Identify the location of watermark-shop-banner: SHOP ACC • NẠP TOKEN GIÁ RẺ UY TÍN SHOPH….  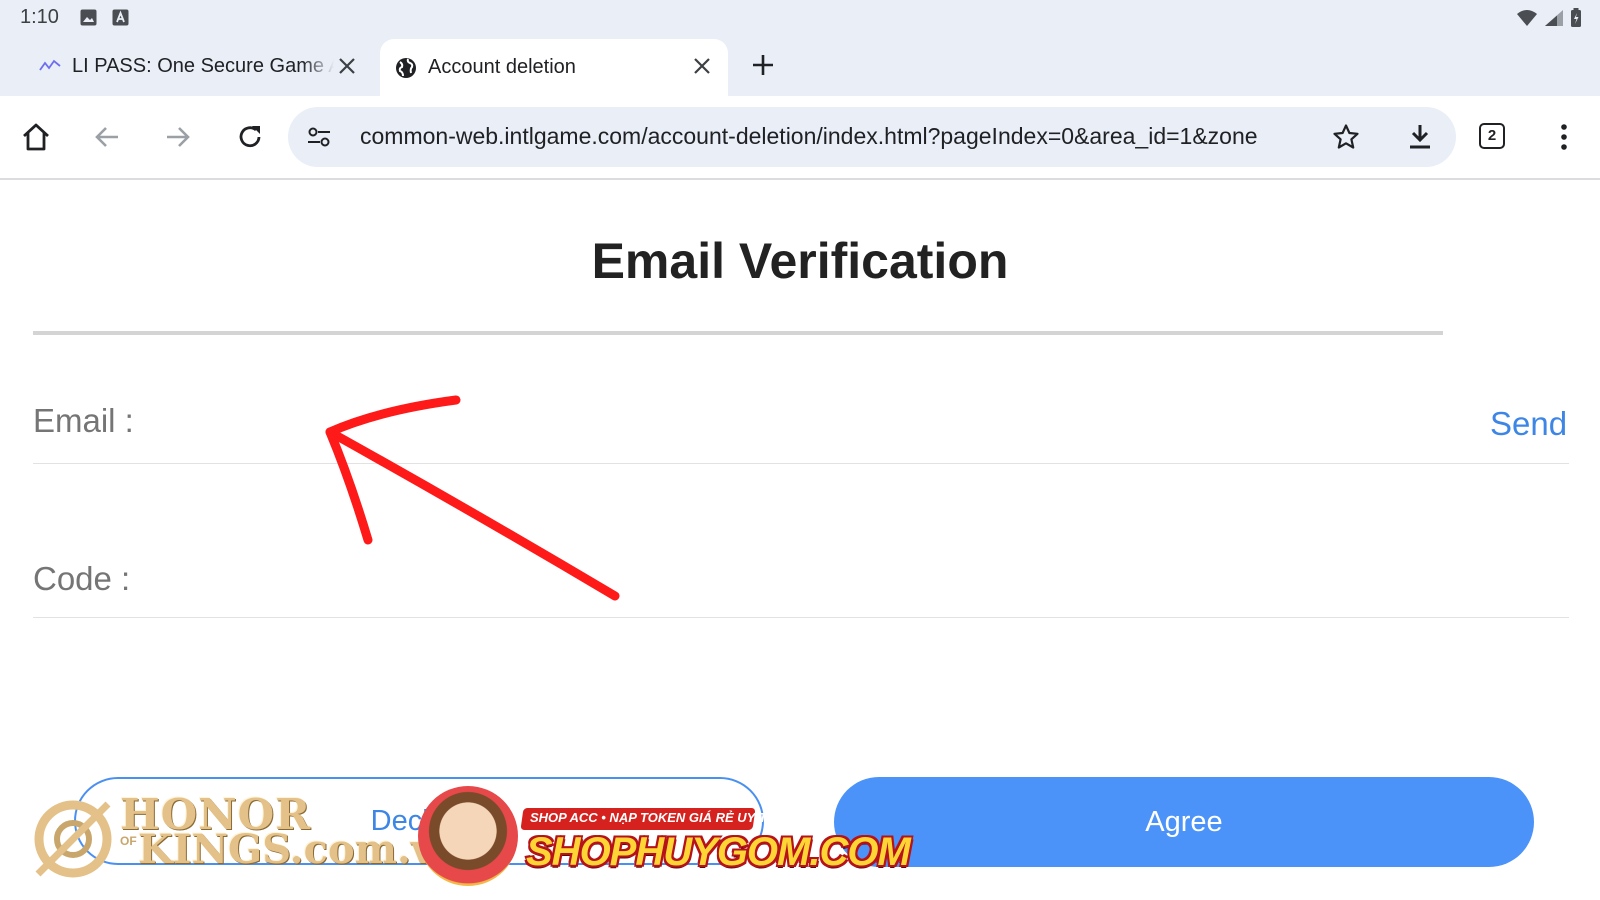
(664, 832).